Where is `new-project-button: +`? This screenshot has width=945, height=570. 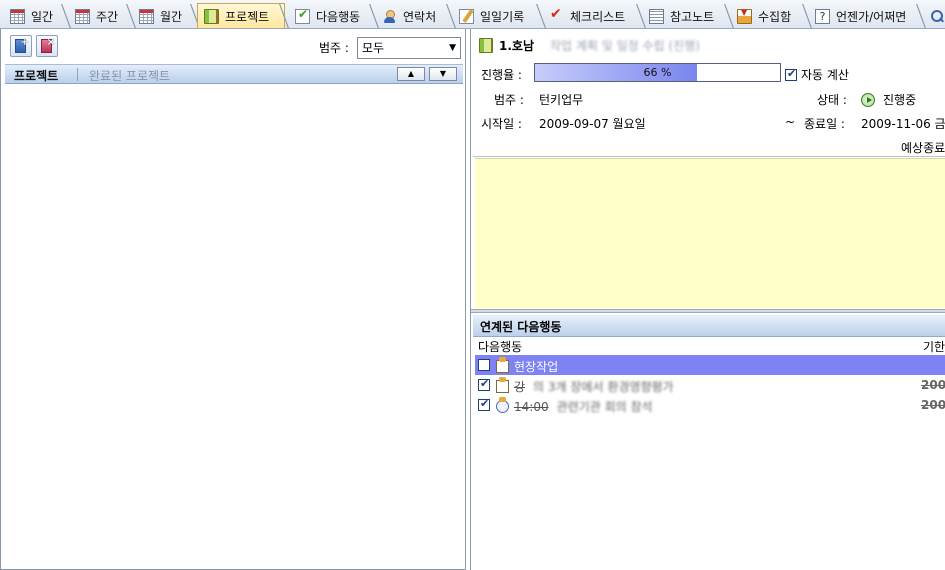 new-project-button: + is located at coordinates (21, 46).